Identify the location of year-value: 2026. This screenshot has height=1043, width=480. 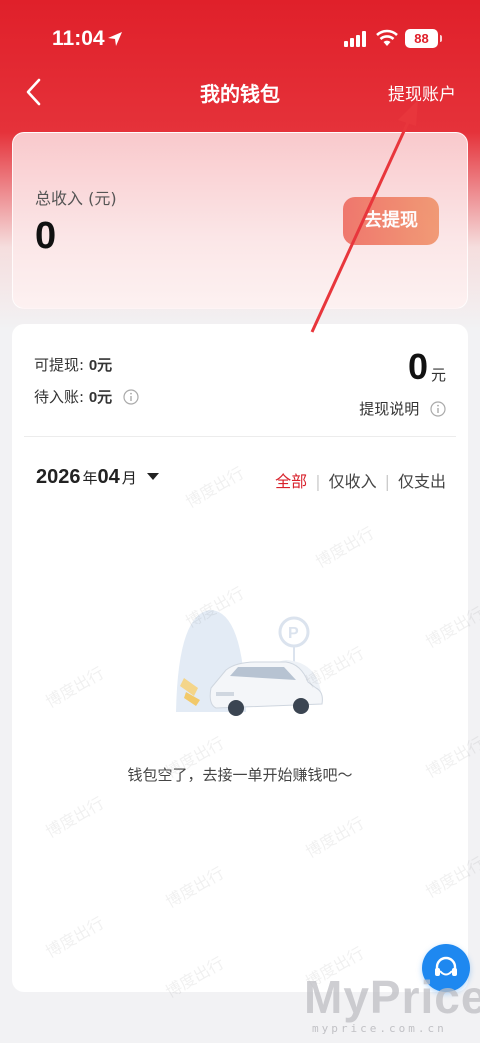
(58, 477).